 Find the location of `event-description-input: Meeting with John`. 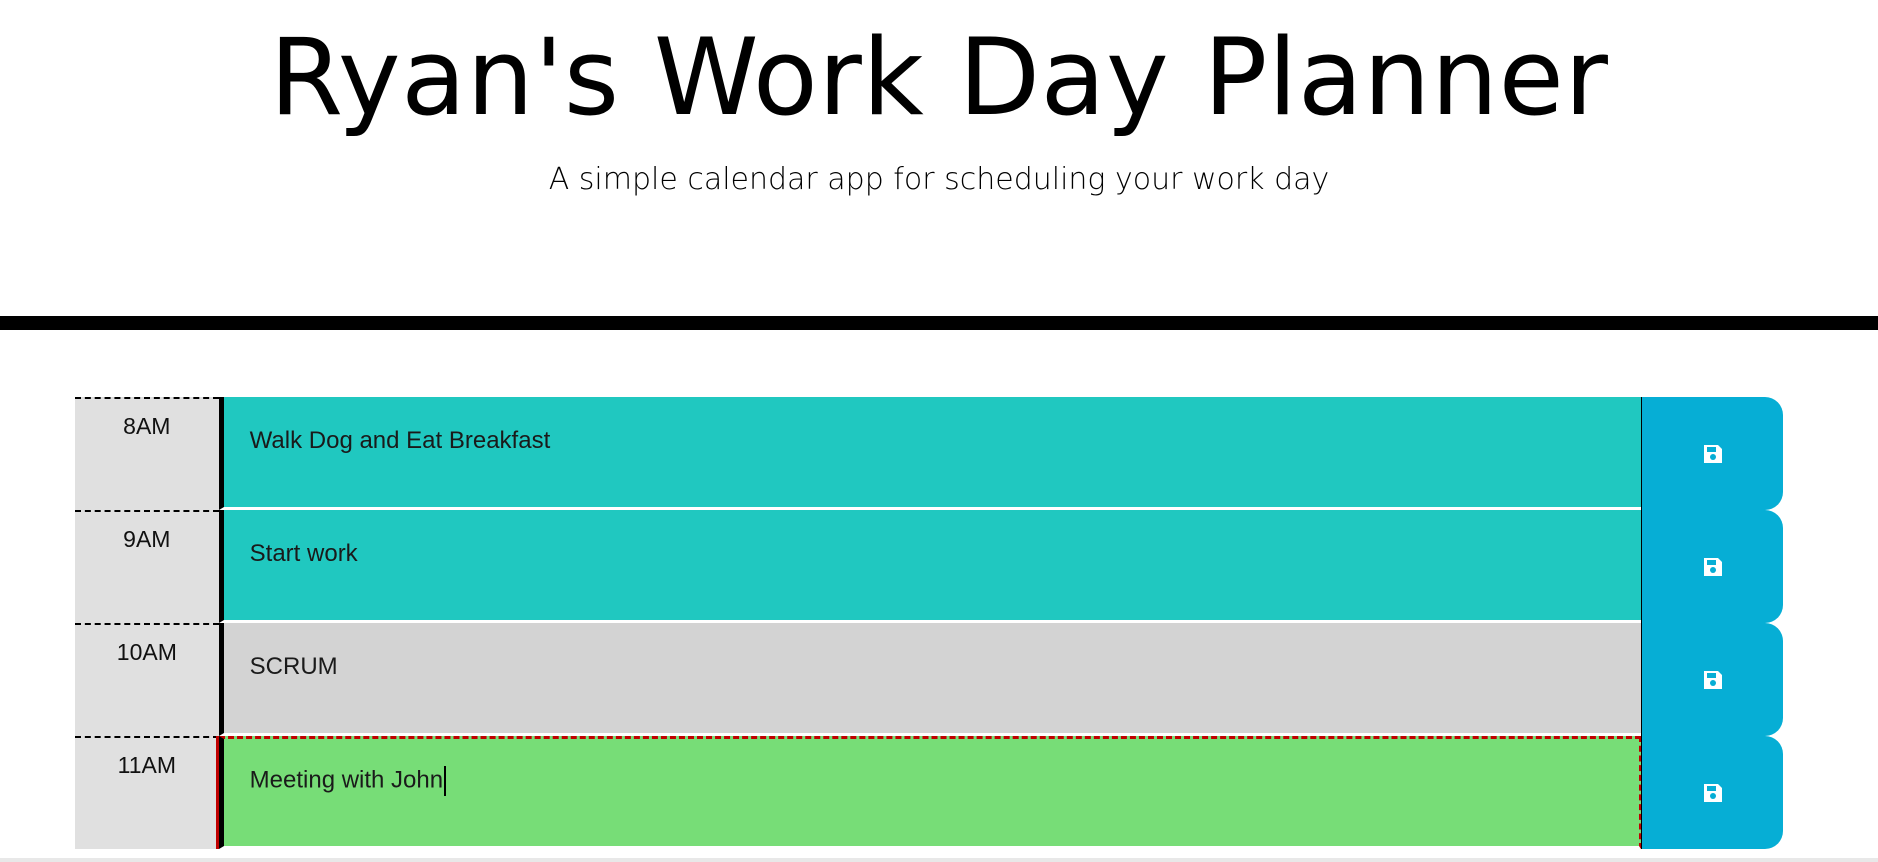

event-description-input: Meeting with John is located at coordinates (930, 792).